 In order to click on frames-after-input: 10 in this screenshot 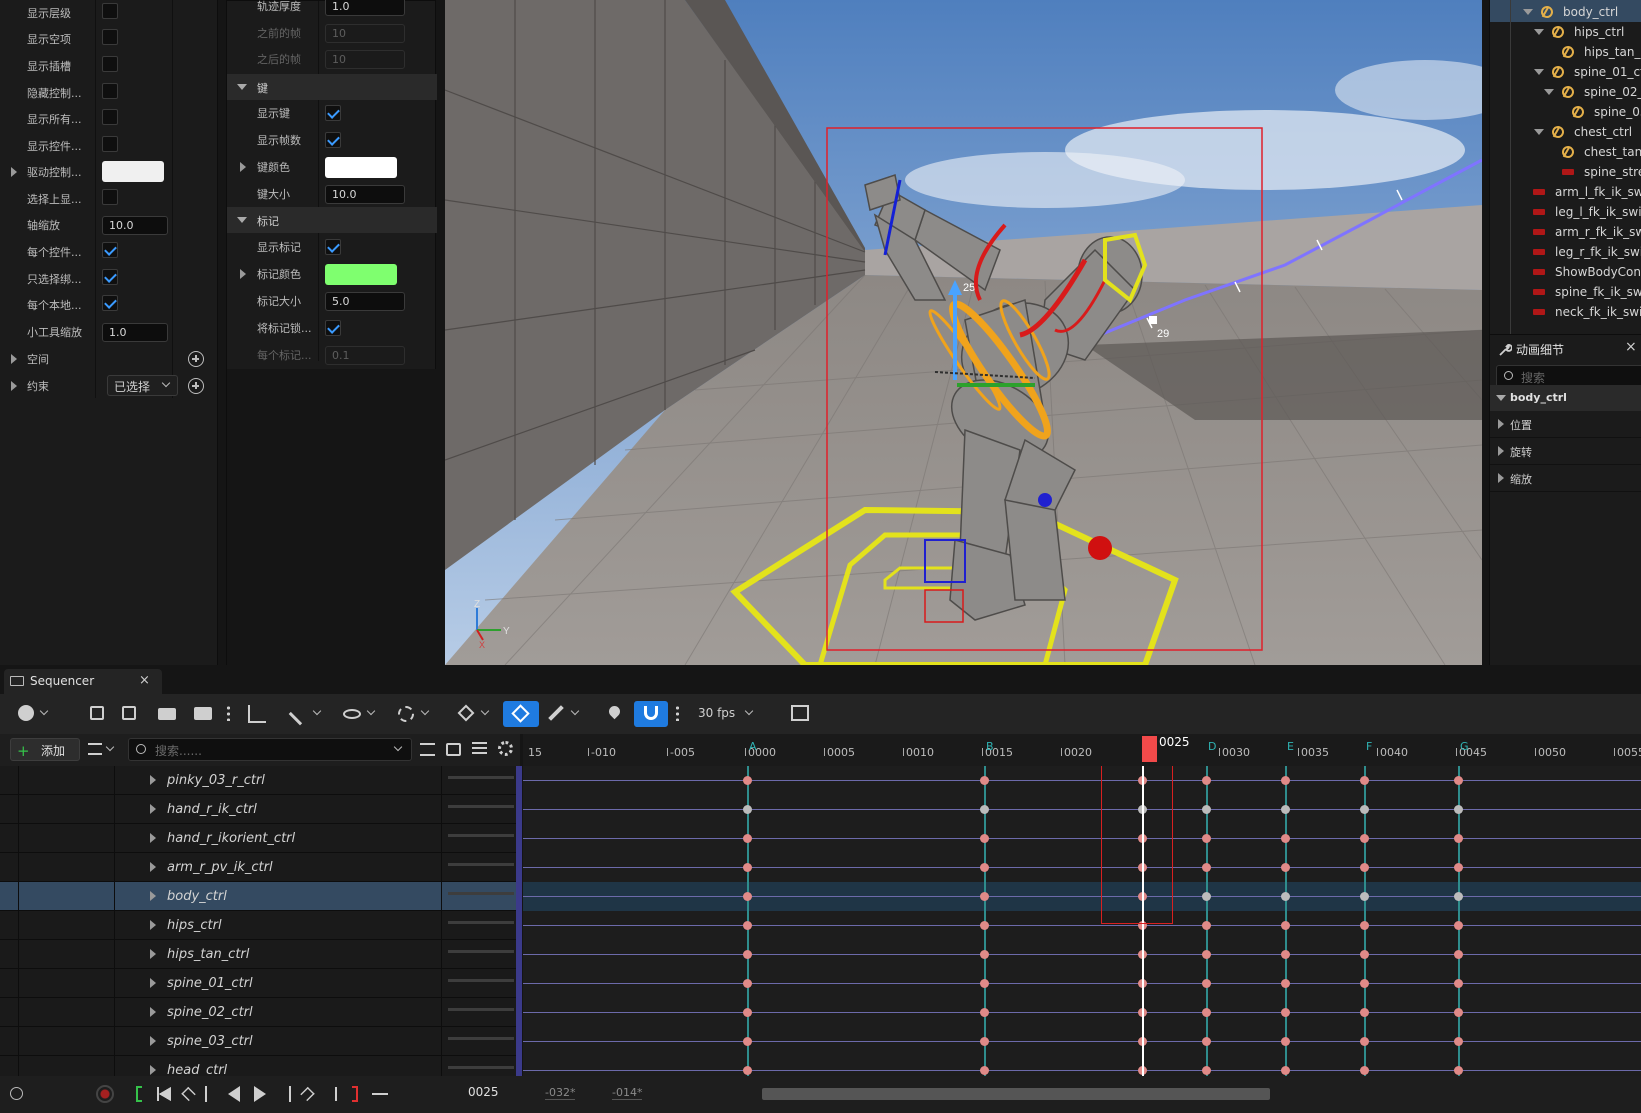, I will do `click(365, 59)`.